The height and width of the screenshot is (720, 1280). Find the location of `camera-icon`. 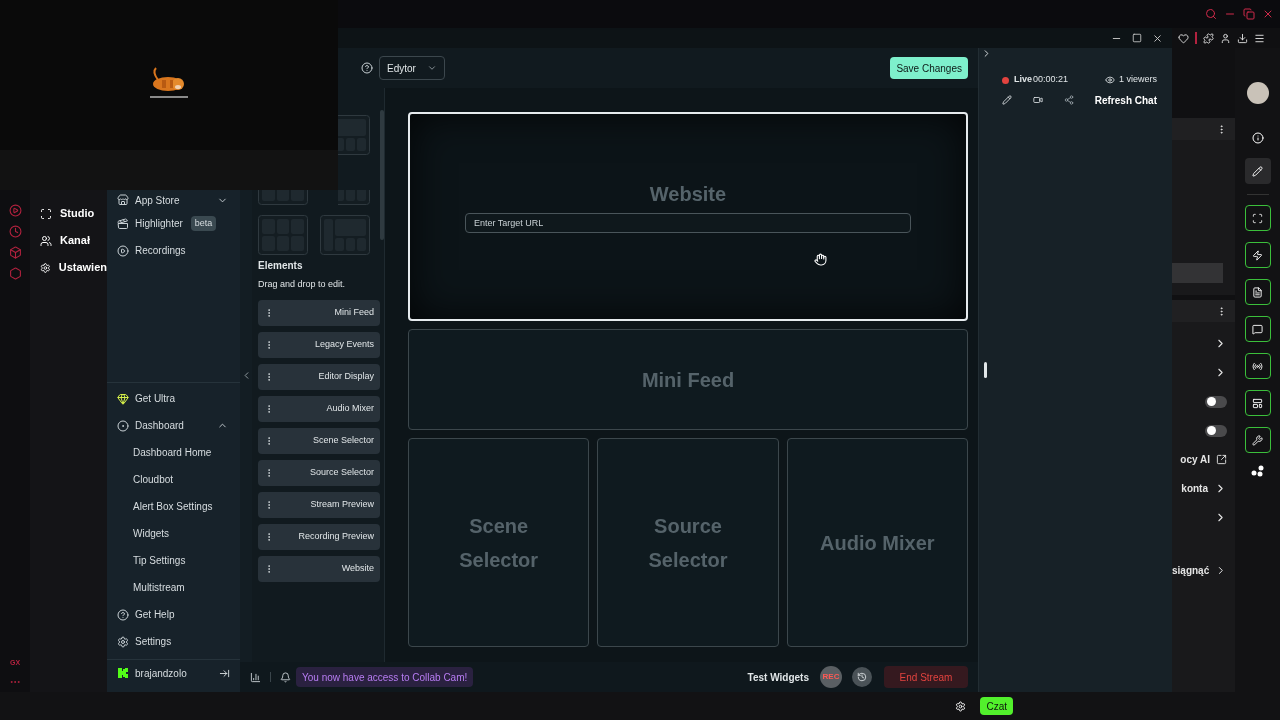

camera-icon is located at coordinates (1038, 100).